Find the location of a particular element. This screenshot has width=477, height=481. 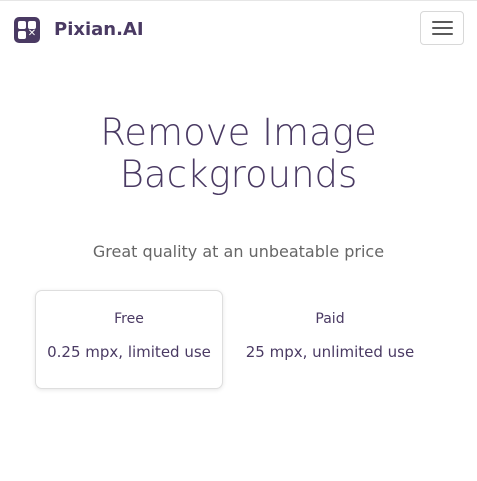

plan-card-free: Free 0.25 mpx, limited use is located at coordinates (129, 339).